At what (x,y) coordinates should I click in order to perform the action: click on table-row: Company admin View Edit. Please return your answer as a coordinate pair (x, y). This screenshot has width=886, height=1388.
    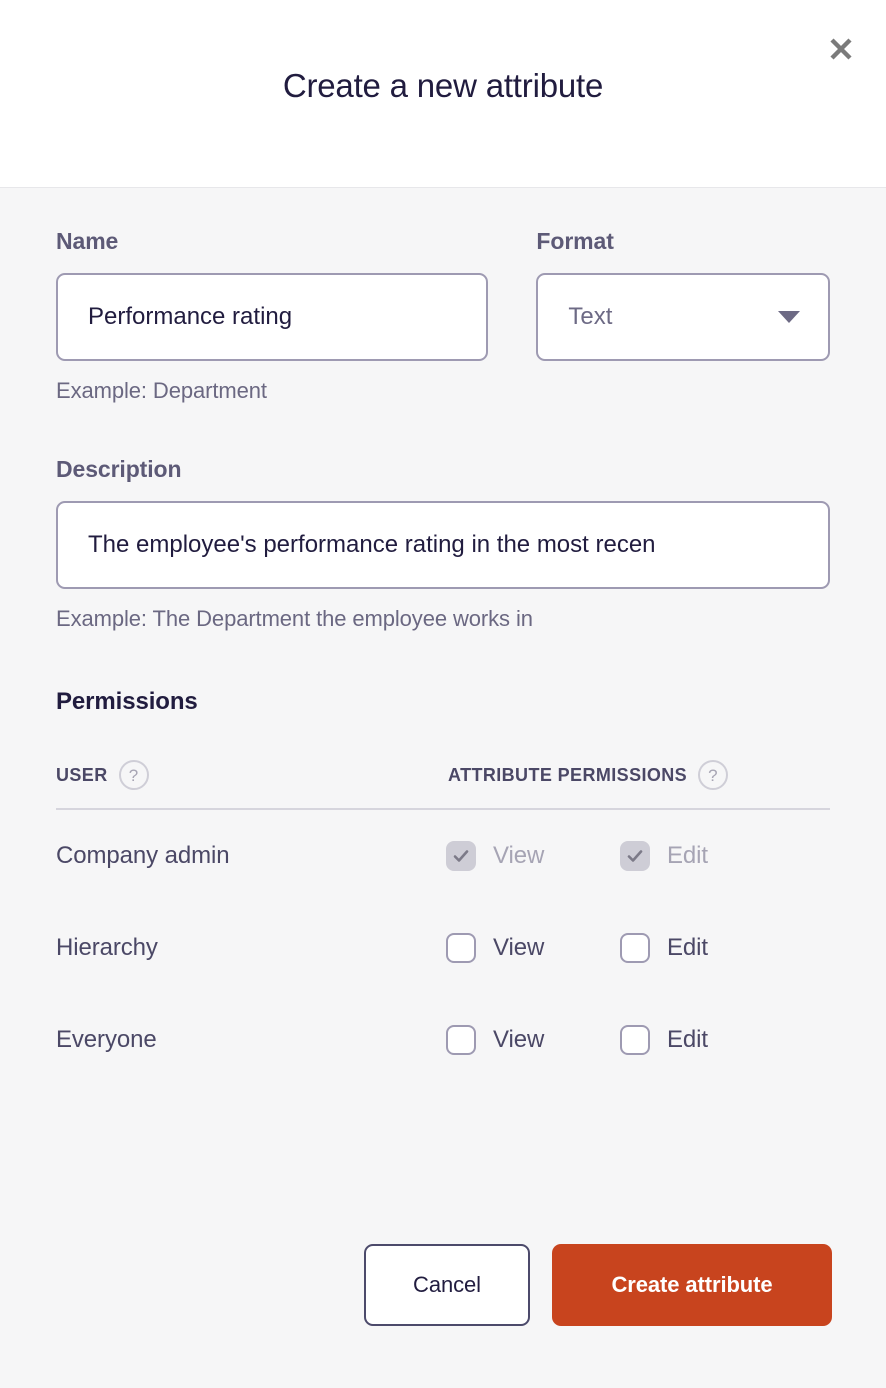
    Looking at the image, I should click on (443, 856).